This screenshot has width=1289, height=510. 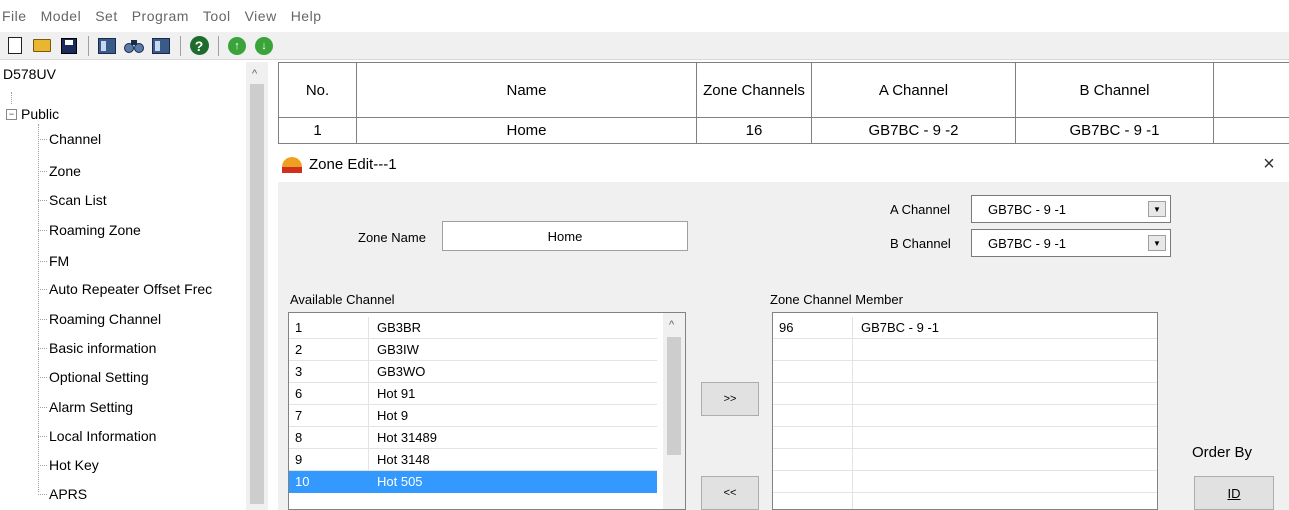 I want to click on a-channel-value: GB7BC - 9 -1, so click(x=1027, y=209).